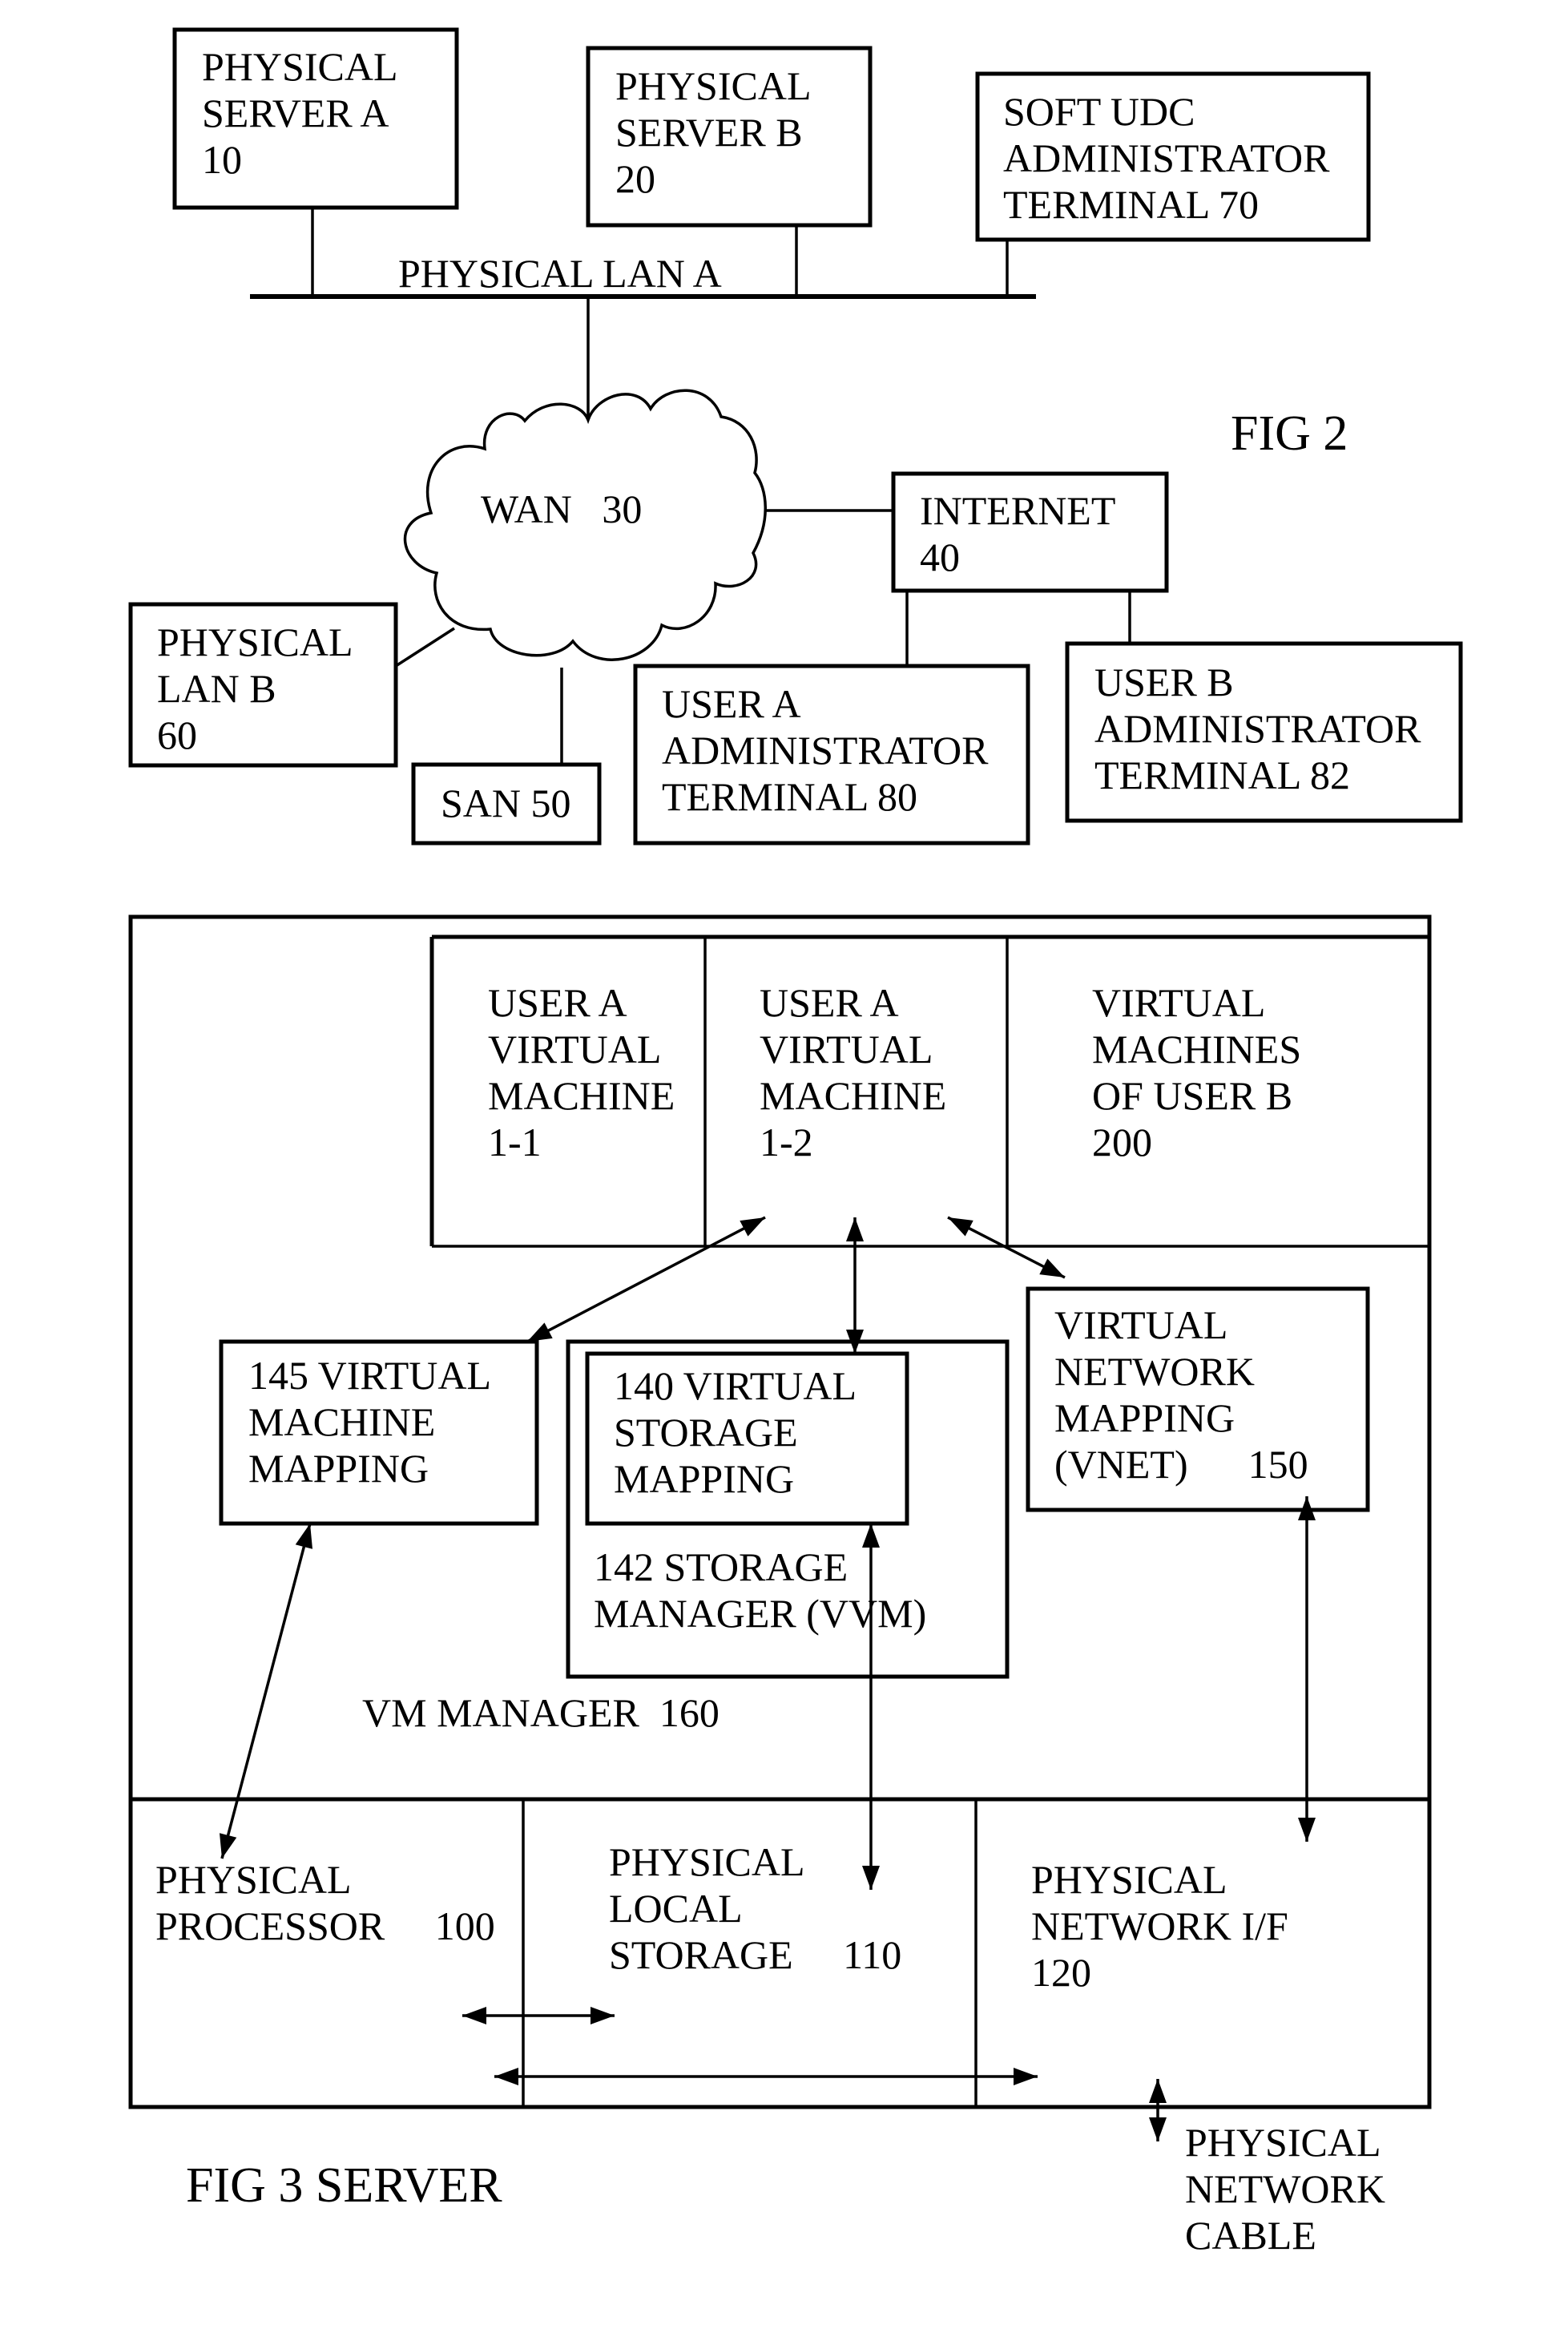  Describe the element at coordinates (871, 1536) in the screenshot. I see `arrow-storage-mapping-to-local-storage-tail-head` at that location.